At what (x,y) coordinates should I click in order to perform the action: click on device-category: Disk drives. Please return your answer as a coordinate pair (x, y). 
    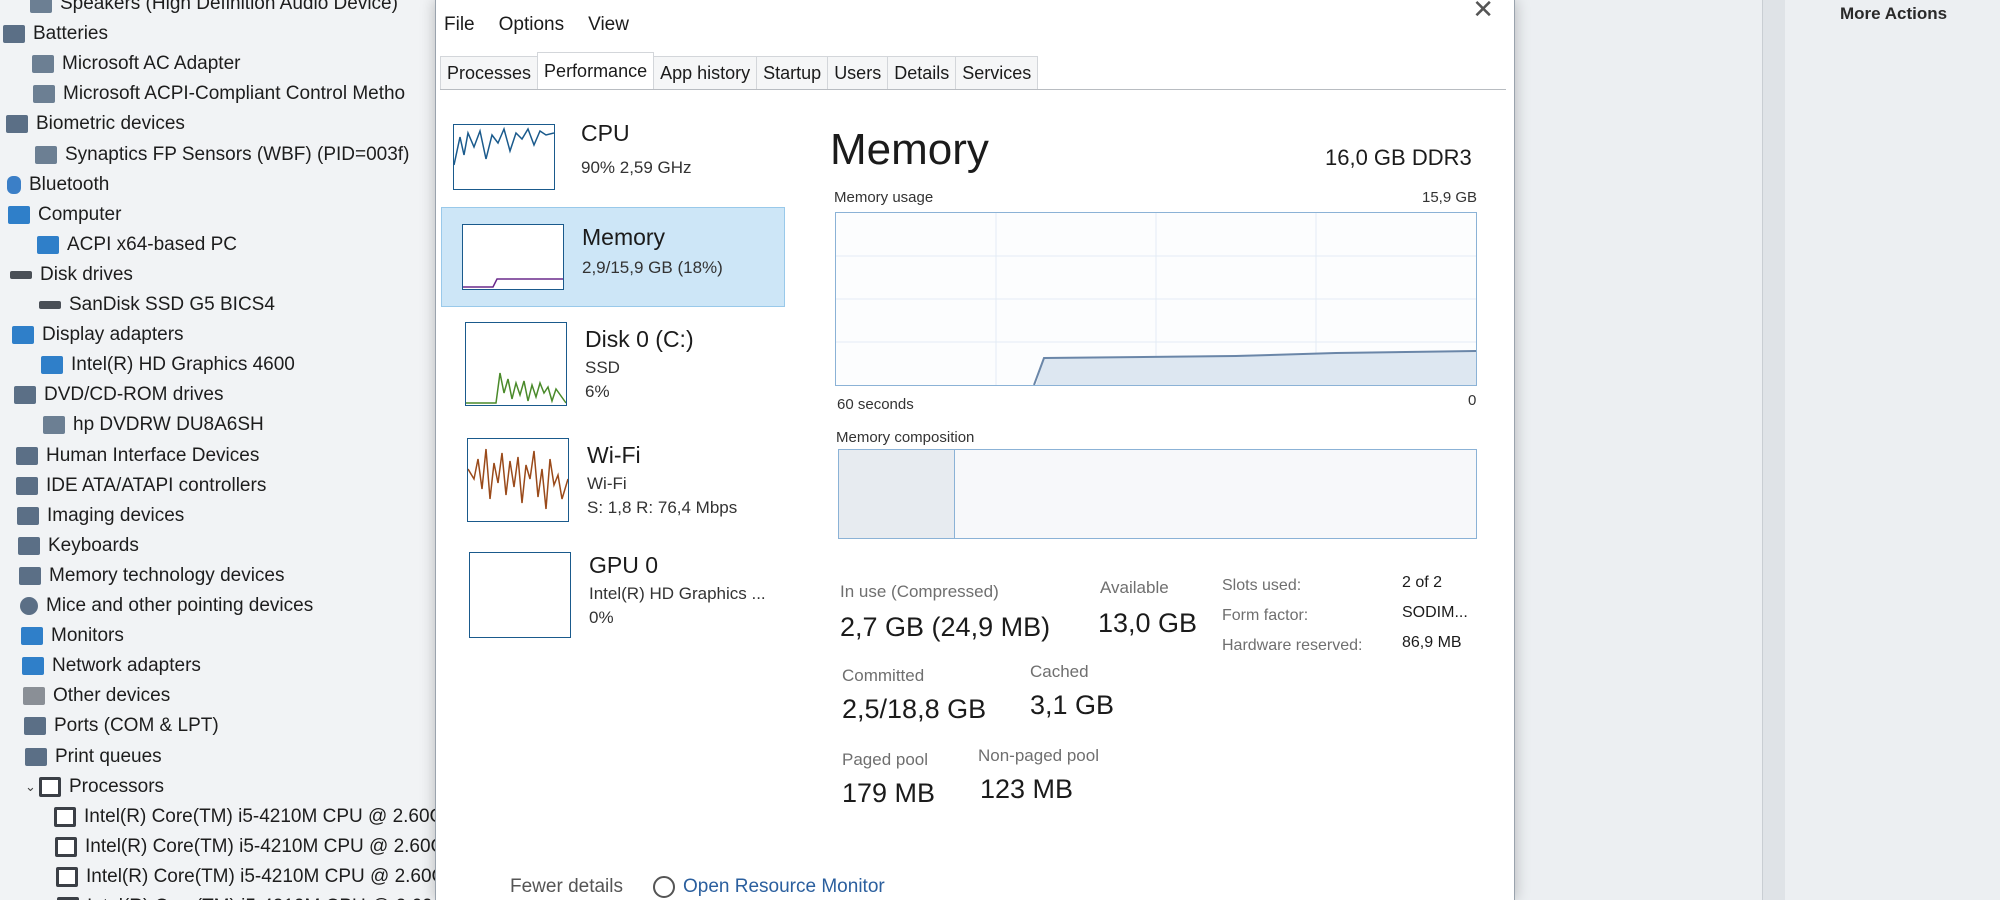
    Looking at the image, I should click on (71, 275).